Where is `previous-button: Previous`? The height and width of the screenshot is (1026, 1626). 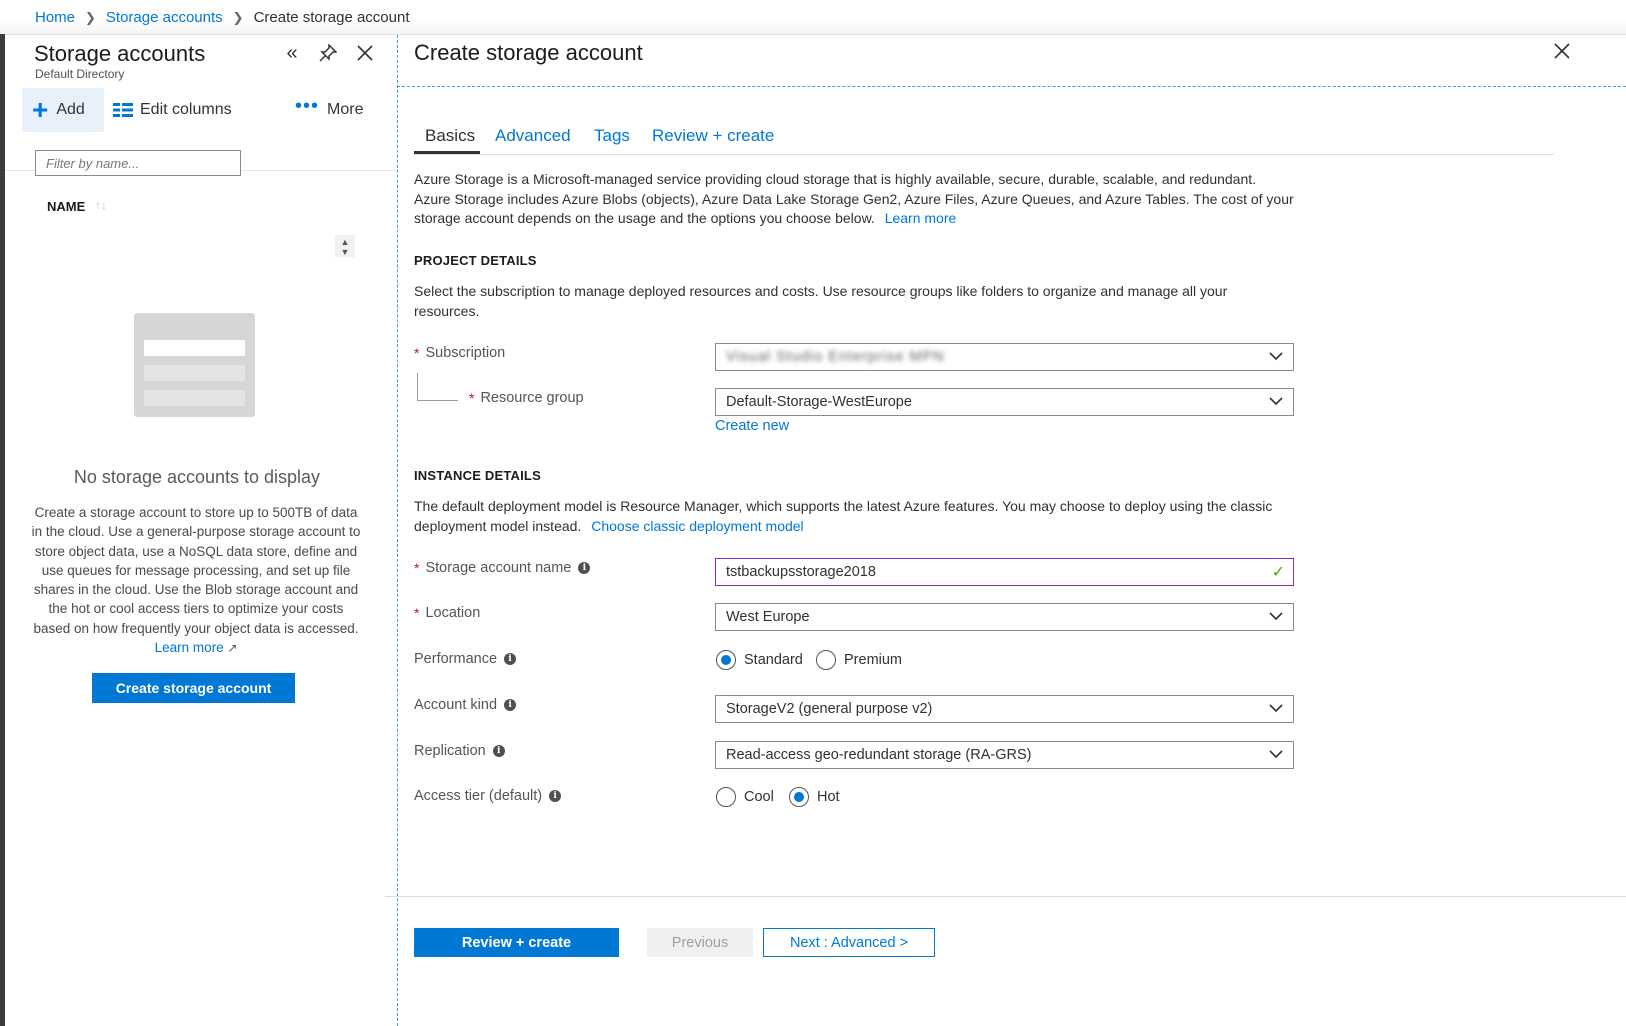 previous-button: Previous is located at coordinates (700, 942).